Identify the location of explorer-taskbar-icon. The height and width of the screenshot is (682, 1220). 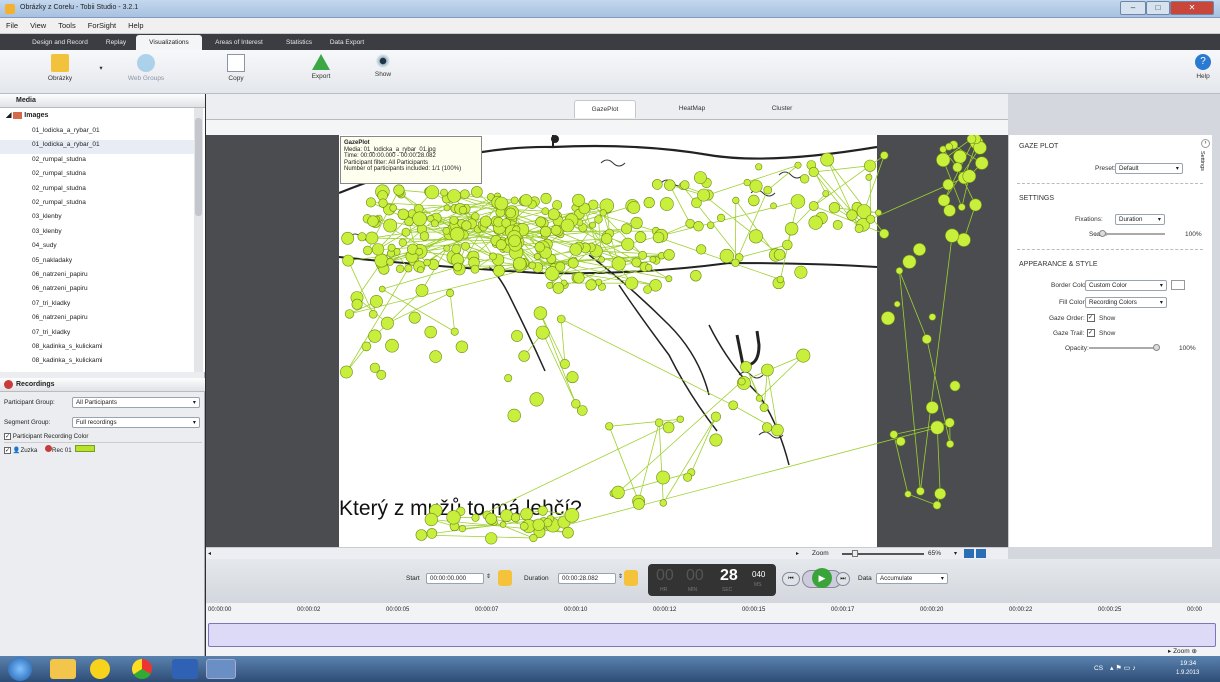
(63, 669).